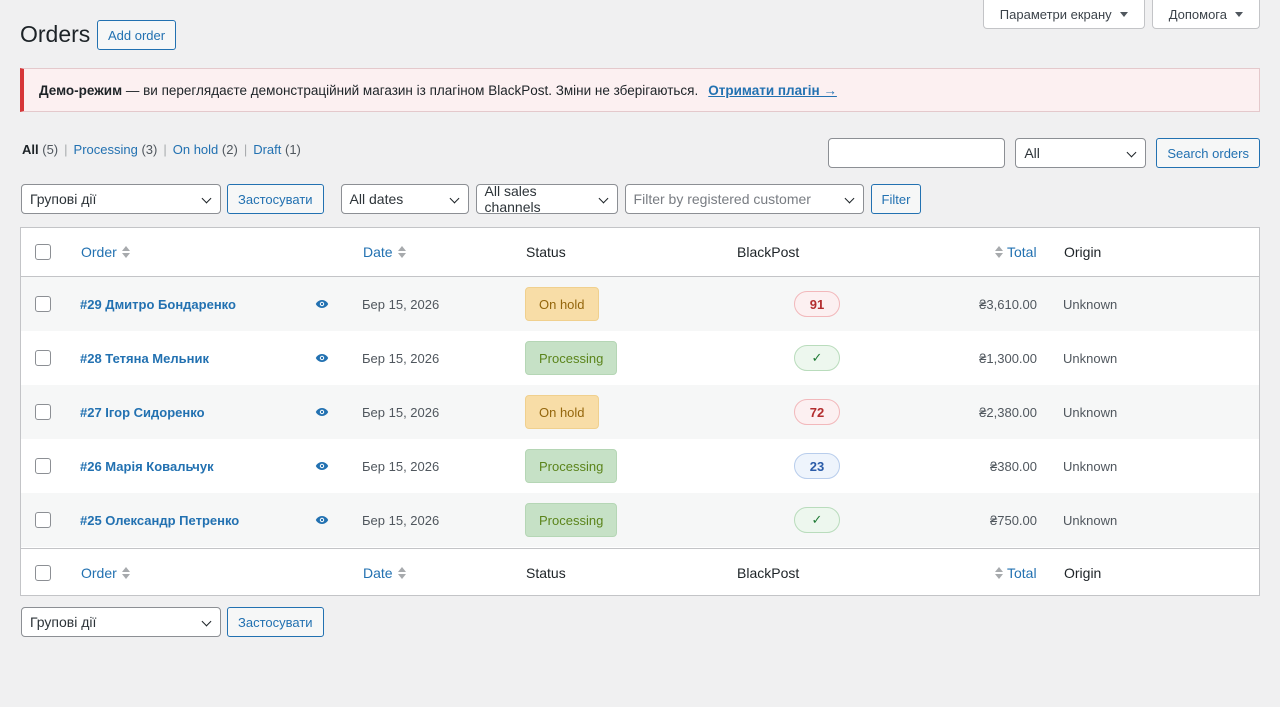  Describe the element at coordinates (106, 149) in the screenshot. I see `view-processing-label: Processing` at that location.